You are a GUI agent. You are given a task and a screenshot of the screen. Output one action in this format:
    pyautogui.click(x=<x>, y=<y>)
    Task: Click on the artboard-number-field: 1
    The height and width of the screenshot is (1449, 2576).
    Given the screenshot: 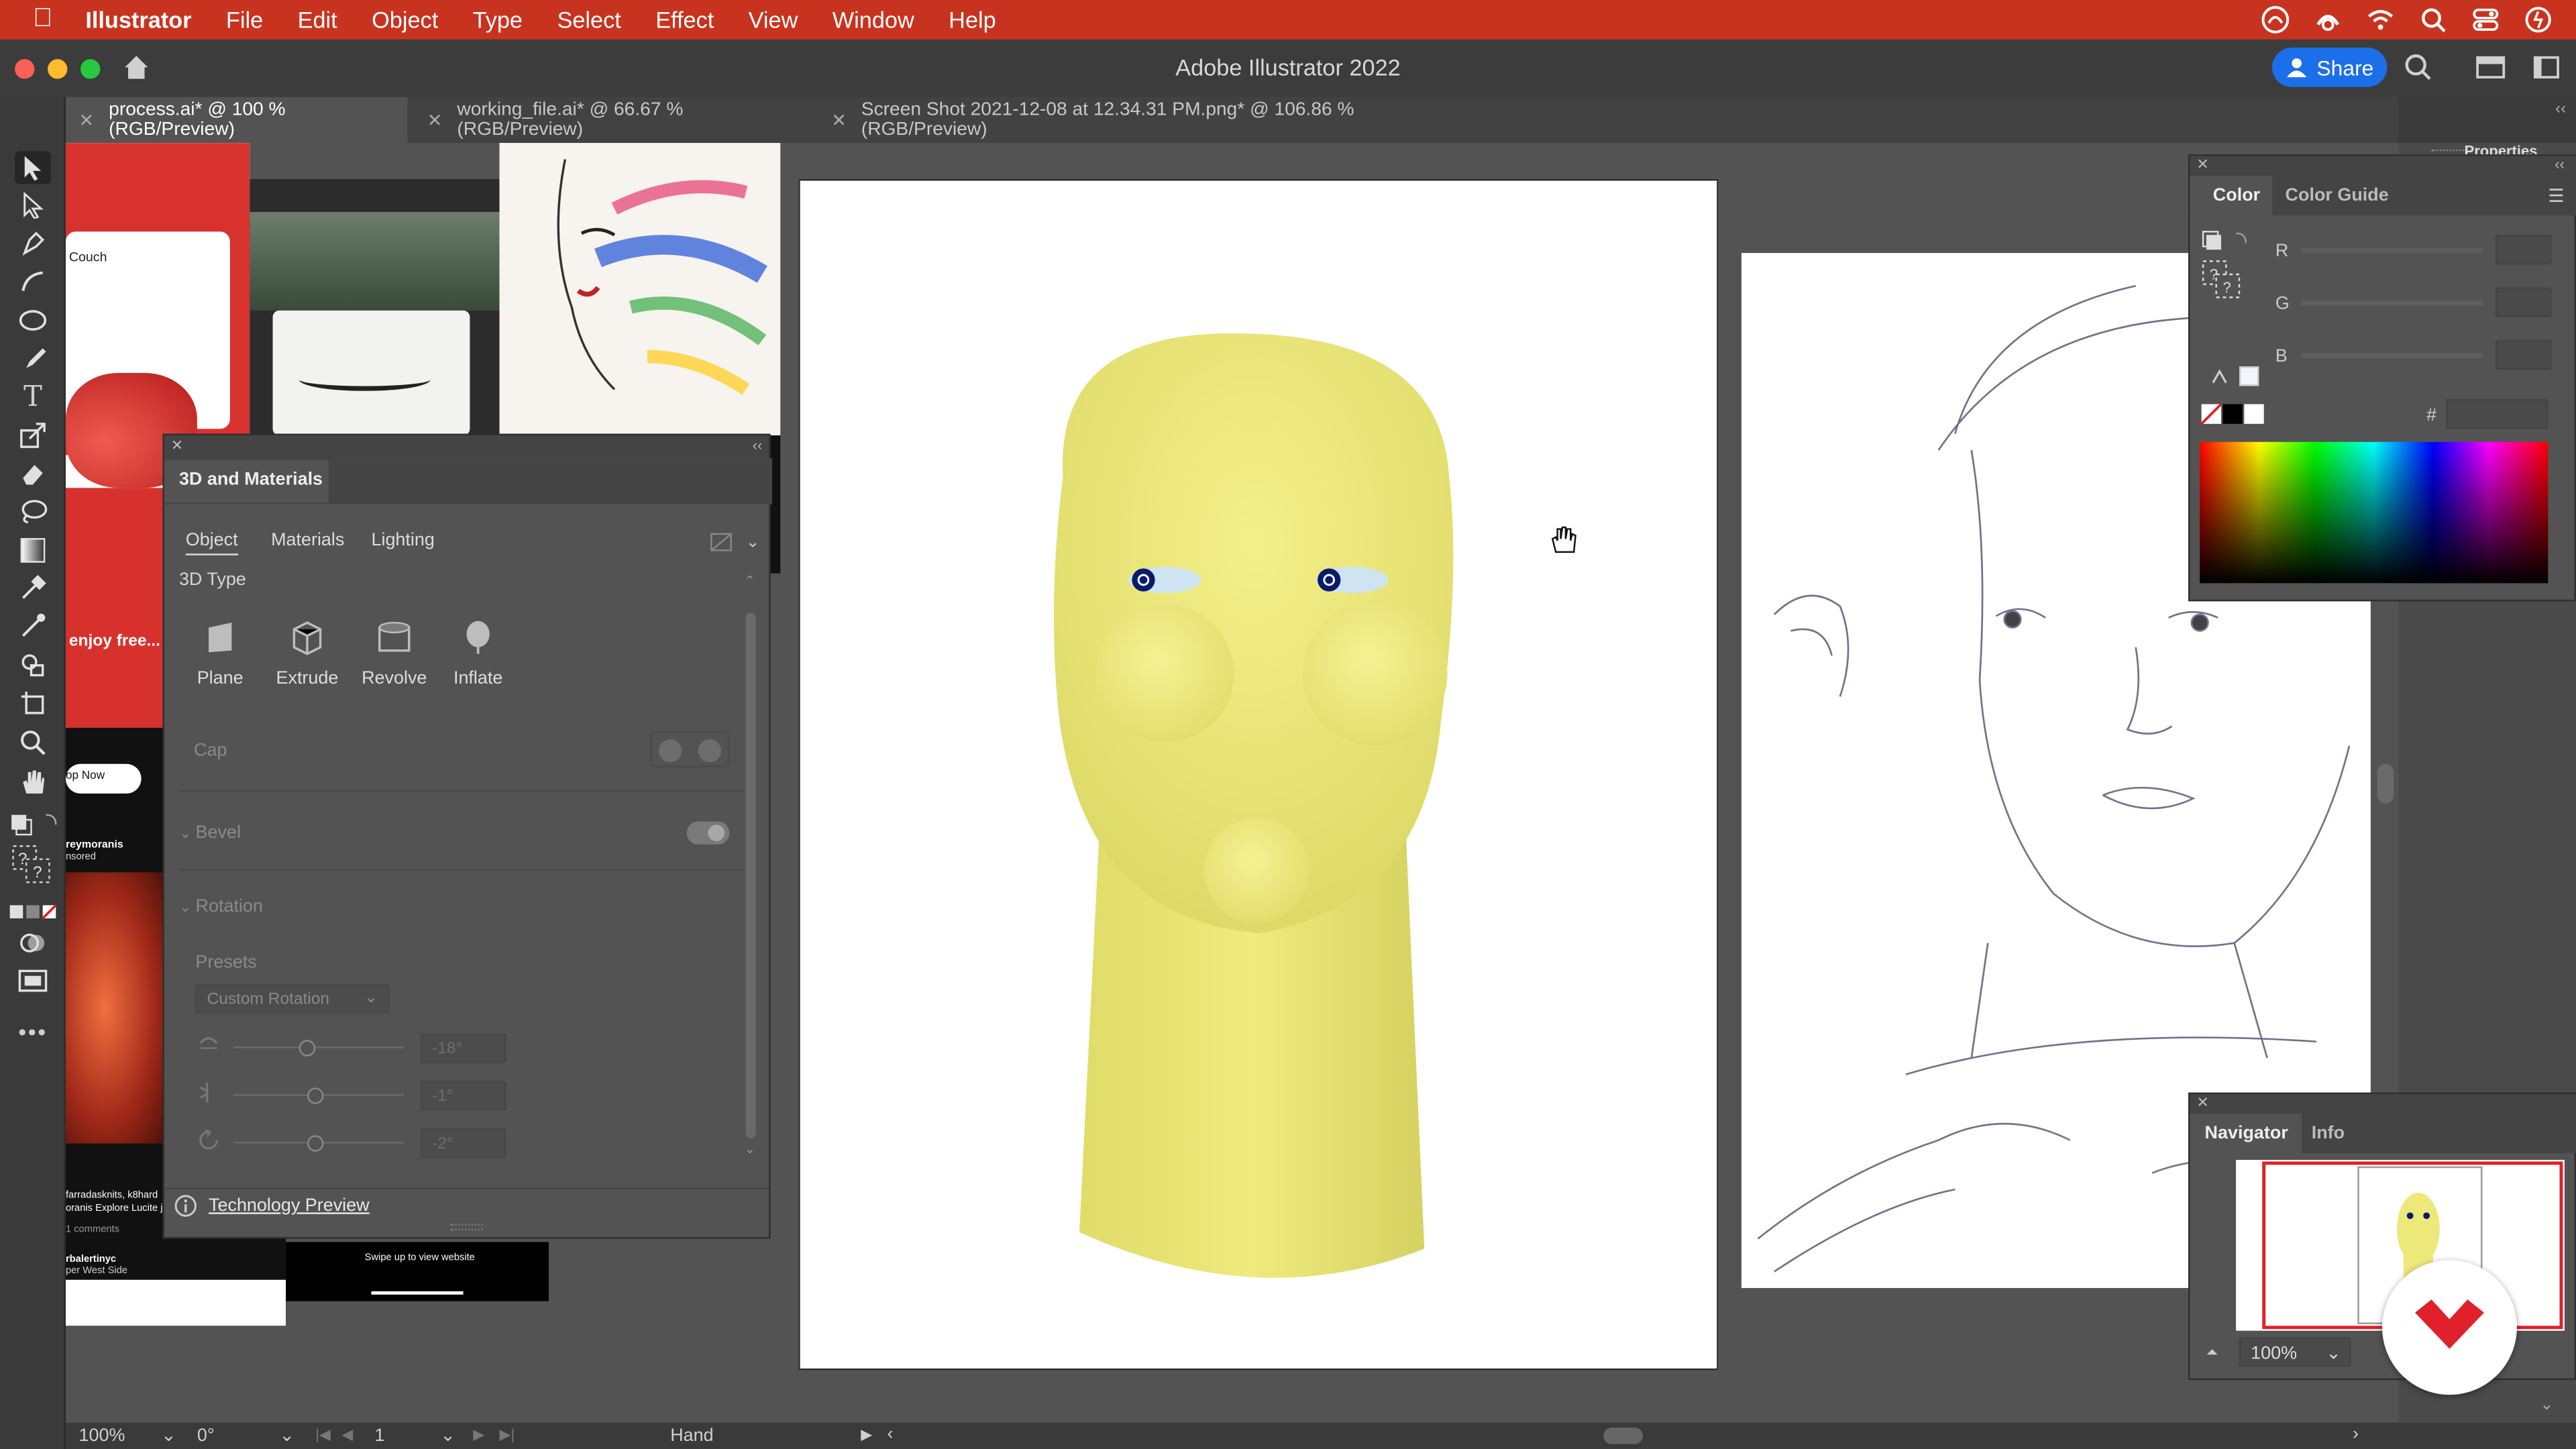 What is the action you would take?
    pyautogui.click(x=379, y=1436)
    